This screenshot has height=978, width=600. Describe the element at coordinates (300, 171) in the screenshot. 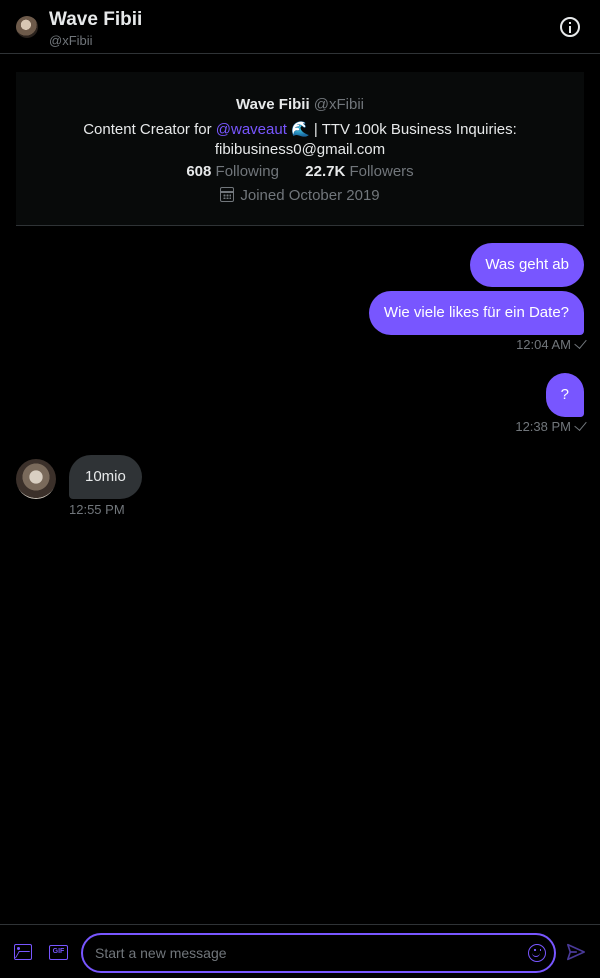

I see `profile-stats: 608 Following 22.7K Followers` at that location.